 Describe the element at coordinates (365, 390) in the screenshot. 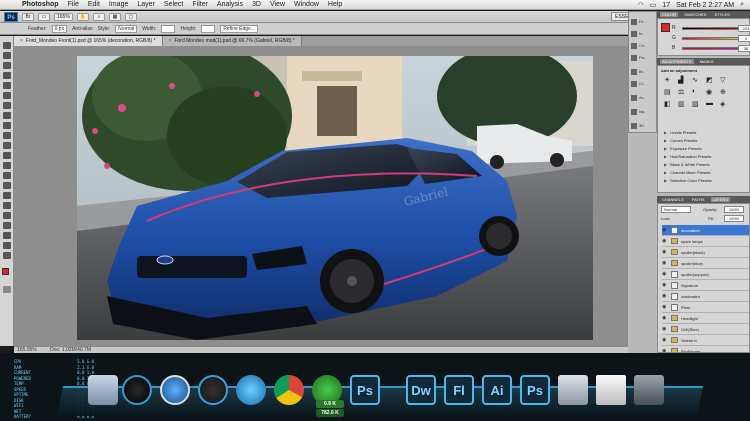

I see `photoshop-icon: Ps` at that location.